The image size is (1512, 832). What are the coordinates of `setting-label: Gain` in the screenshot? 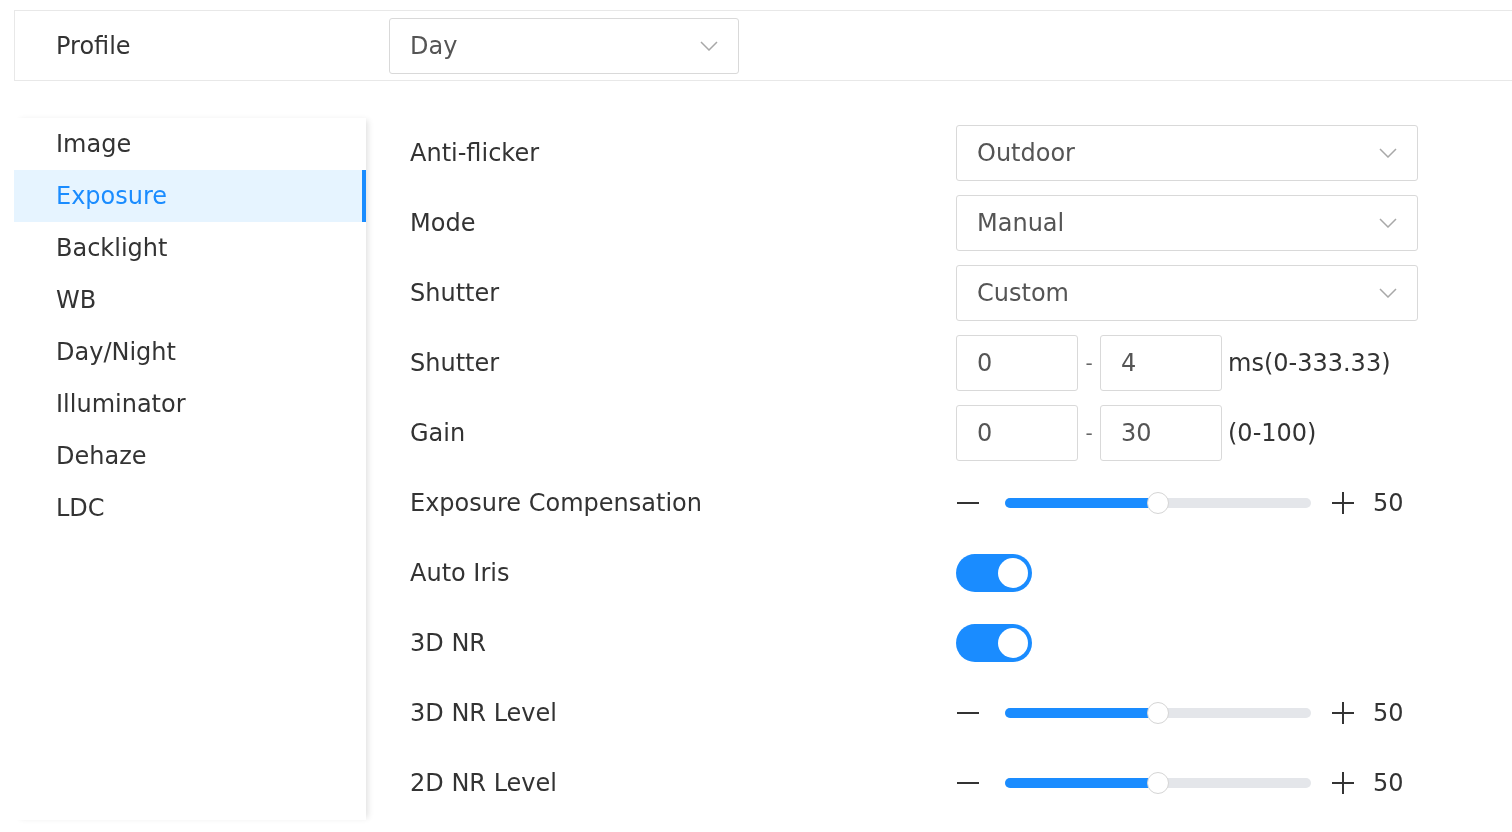 It's located at (438, 433).